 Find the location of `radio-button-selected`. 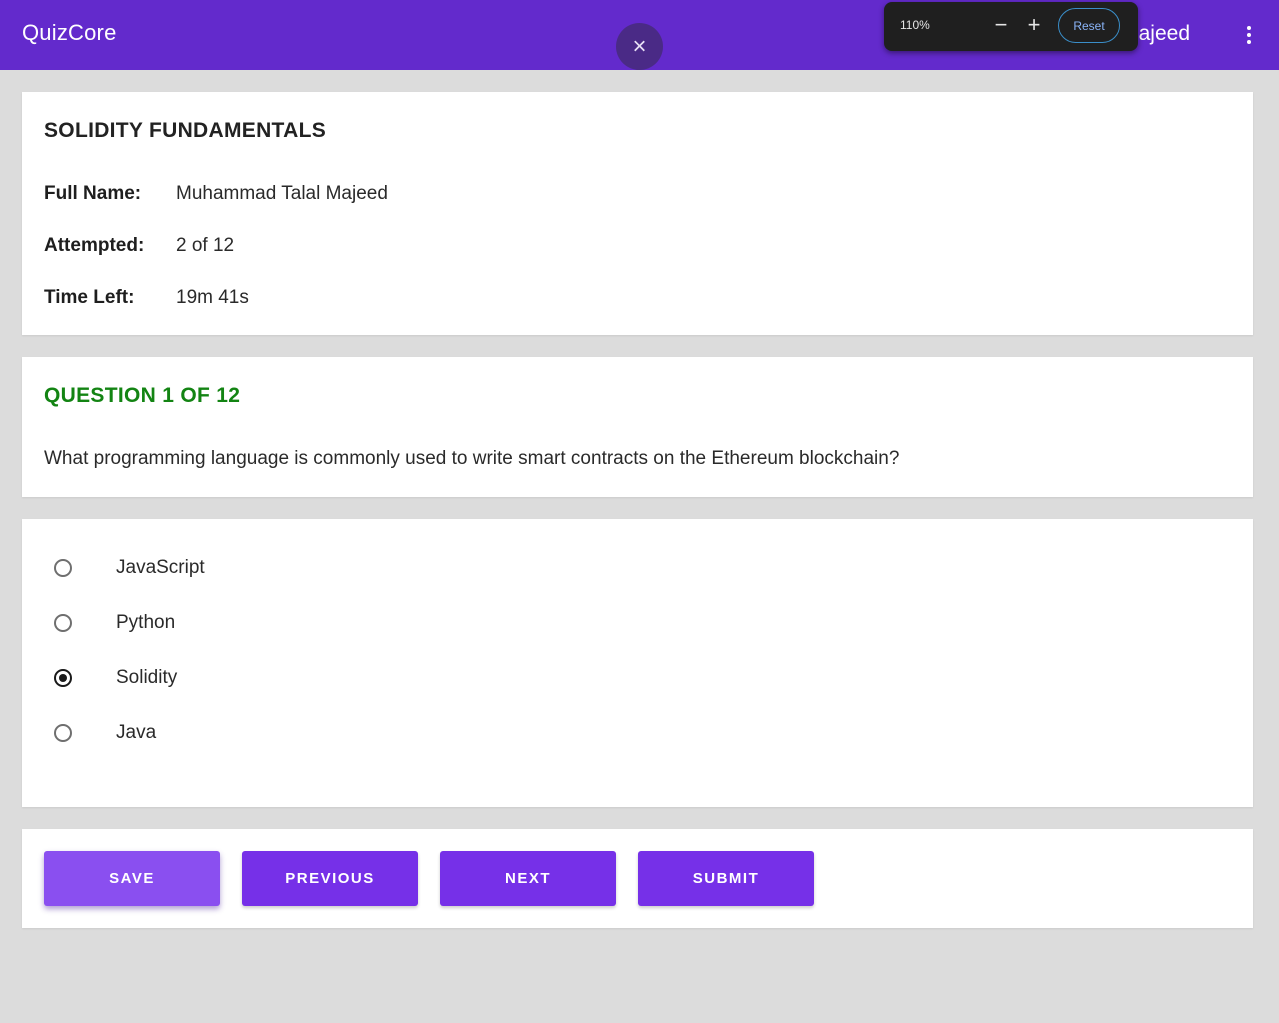

radio-button-selected is located at coordinates (63, 678).